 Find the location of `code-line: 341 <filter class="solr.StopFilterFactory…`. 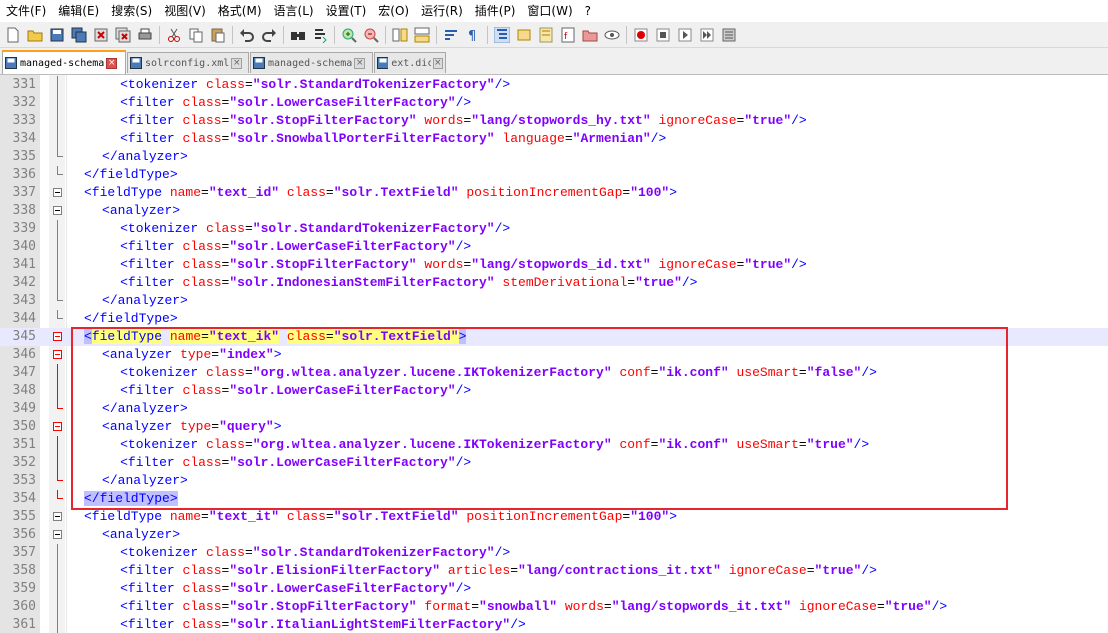

code-line: 341 <filter class="solr.StopFilterFactory… is located at coordinates (554, 265).